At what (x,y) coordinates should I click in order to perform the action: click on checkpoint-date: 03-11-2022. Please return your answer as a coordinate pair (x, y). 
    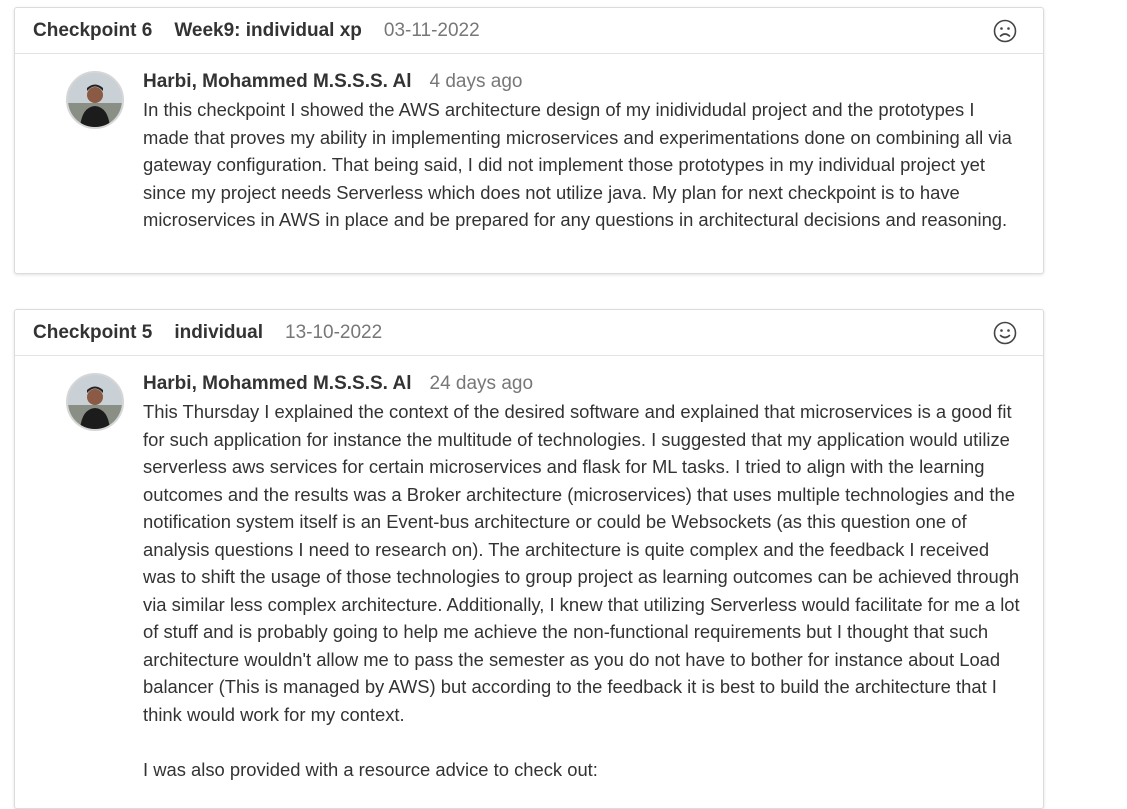
    Looking at the image, I should click on (431, 30).